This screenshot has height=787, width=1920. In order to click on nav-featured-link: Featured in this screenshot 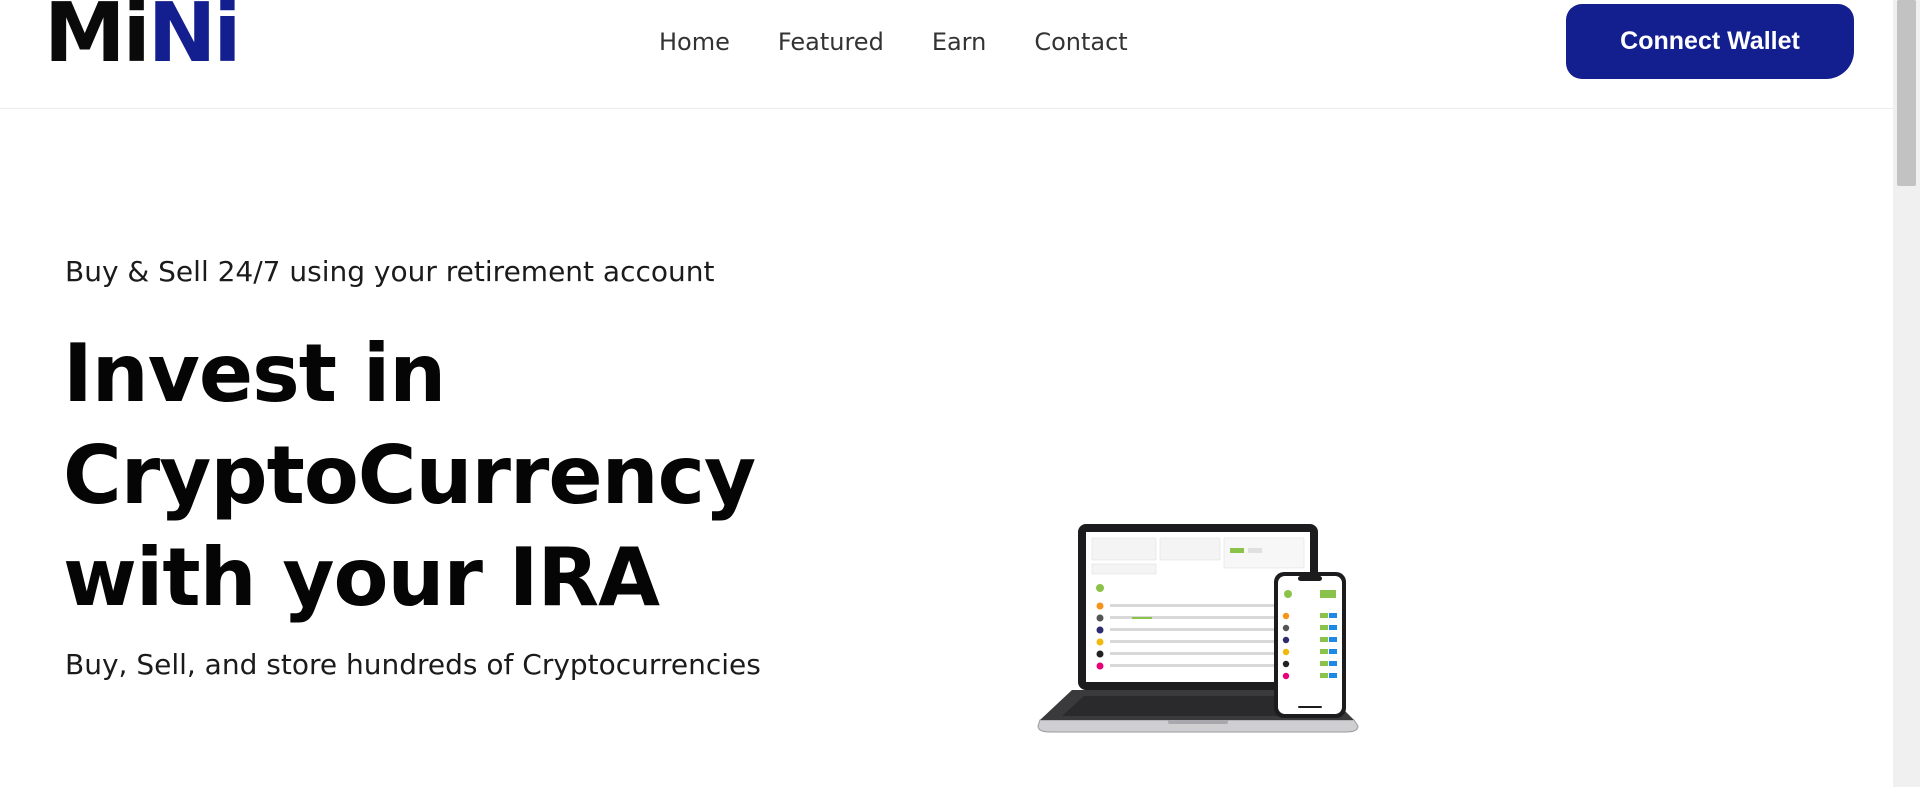, I will do `click(831, 42)`.